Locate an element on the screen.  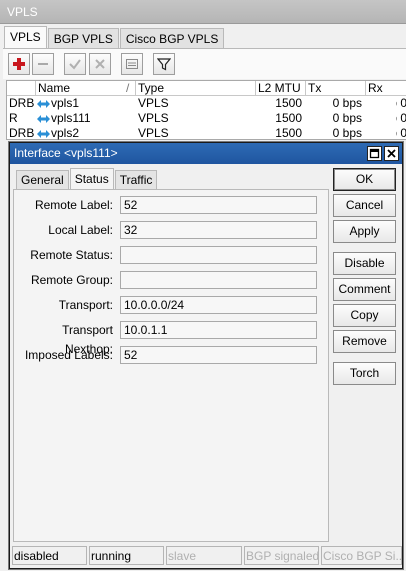
status-slave: slave is located at coordinates (204, 555).